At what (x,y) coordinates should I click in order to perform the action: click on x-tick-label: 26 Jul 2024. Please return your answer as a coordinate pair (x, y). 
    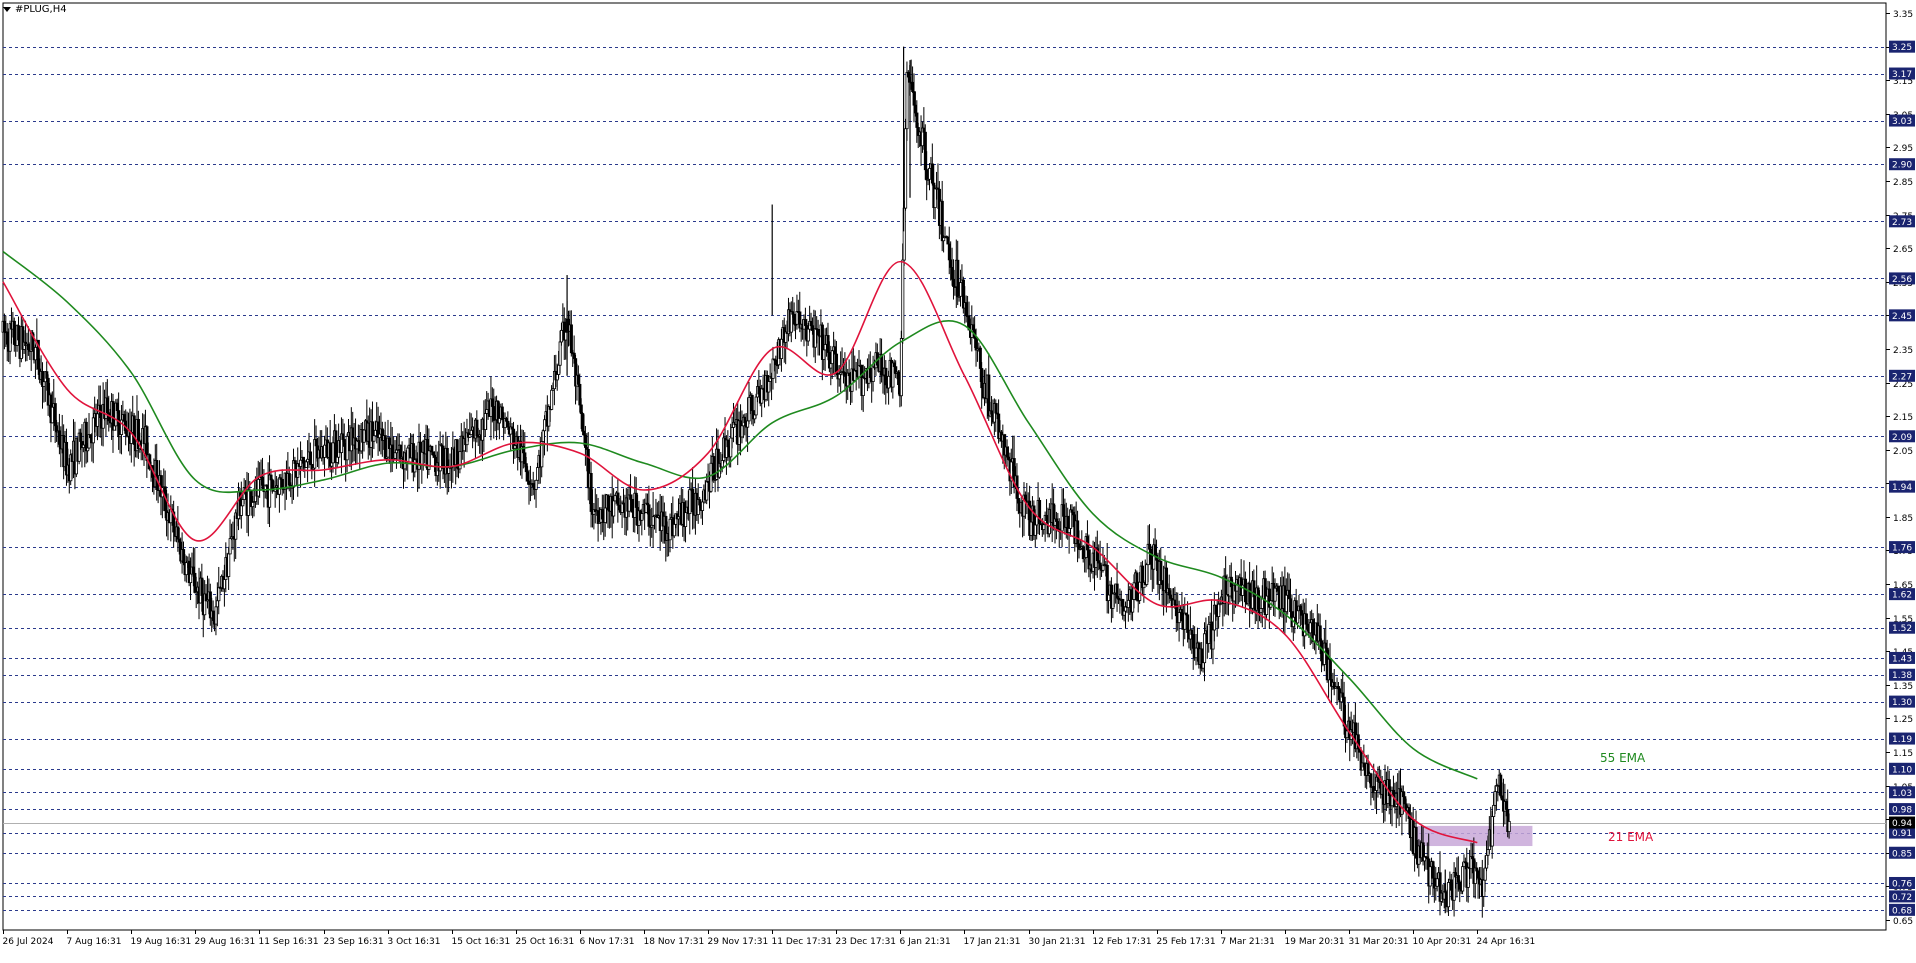
    Looking at the image, I should click on (28, 942).